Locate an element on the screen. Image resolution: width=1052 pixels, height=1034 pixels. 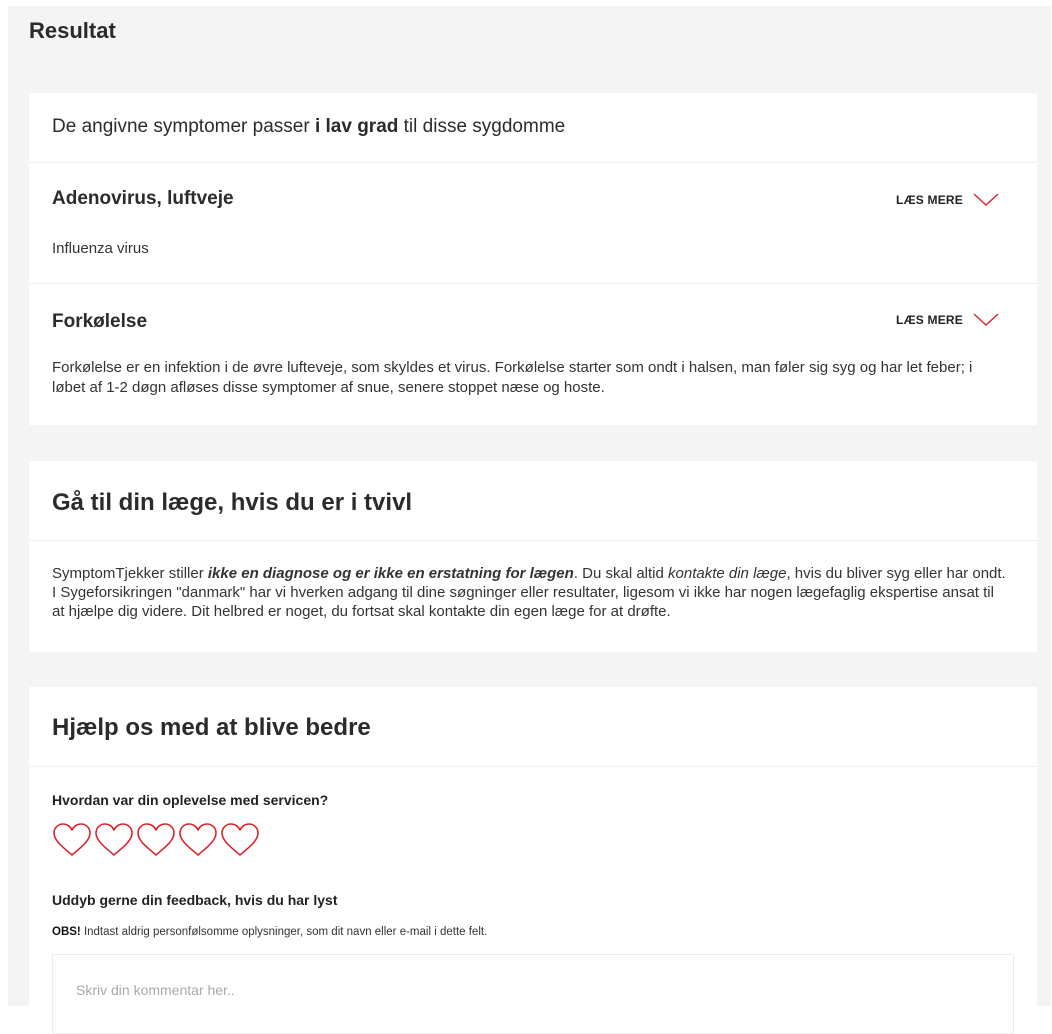
comment-input is located at coordinates (533, 994).